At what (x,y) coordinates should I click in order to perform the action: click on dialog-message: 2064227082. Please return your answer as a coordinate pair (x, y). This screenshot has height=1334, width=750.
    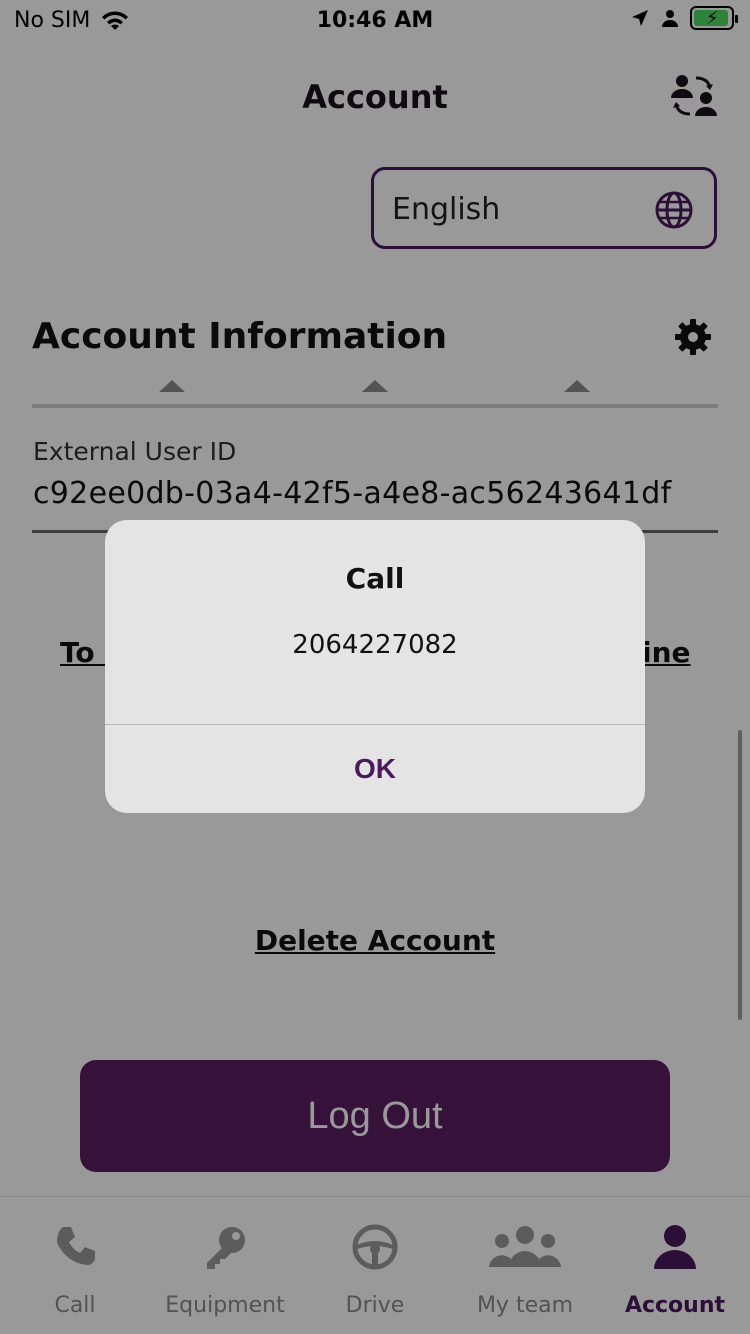
    Looking at the image, I should click on (375, 645).